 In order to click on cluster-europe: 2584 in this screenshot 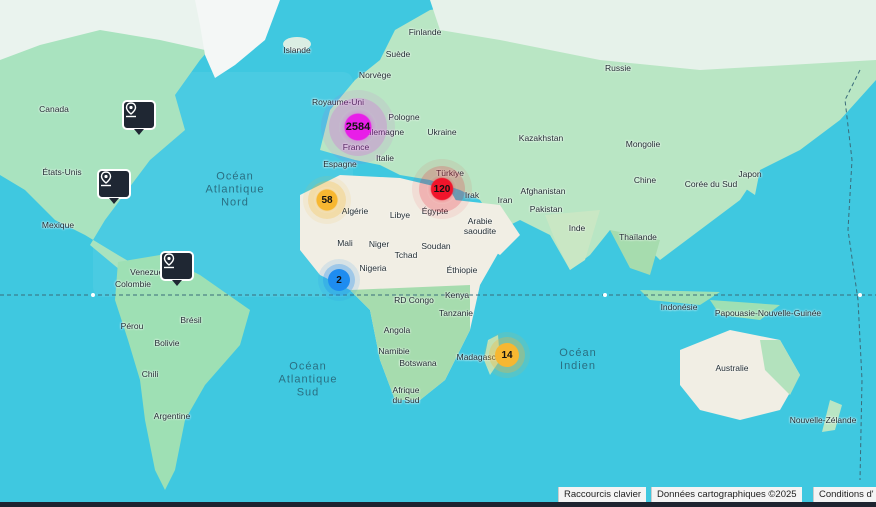, I will do `click(358, 127)`.